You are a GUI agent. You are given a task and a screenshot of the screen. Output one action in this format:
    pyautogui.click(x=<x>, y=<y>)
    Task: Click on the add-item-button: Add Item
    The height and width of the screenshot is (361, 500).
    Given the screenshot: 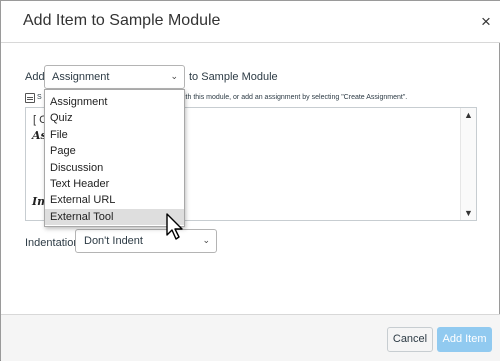 What is the action you would take?
    pyautogui.click(x=464, y=339)
    